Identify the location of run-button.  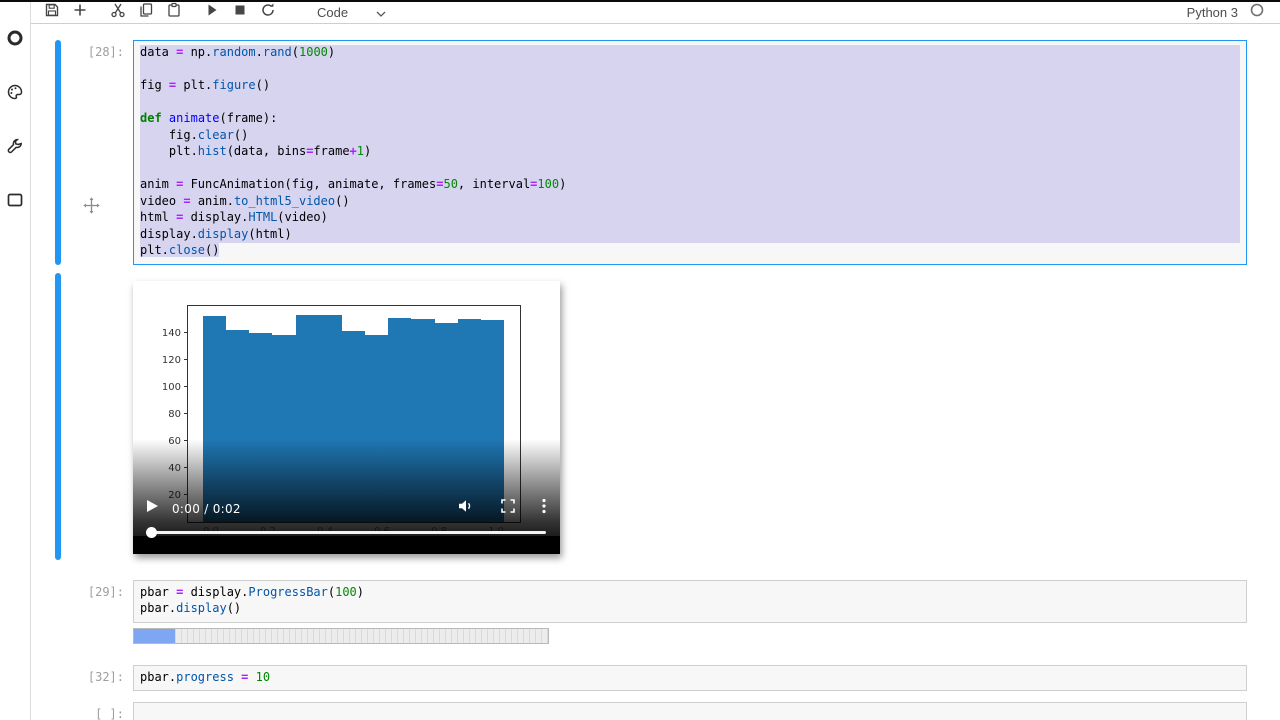
(212, 13).